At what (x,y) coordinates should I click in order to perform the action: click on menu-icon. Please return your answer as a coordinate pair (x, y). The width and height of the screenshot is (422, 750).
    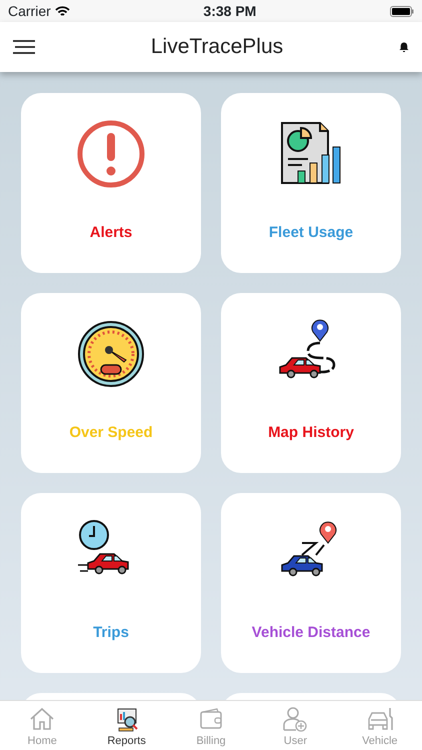
    Looking at the image, I should click on (24, 47).